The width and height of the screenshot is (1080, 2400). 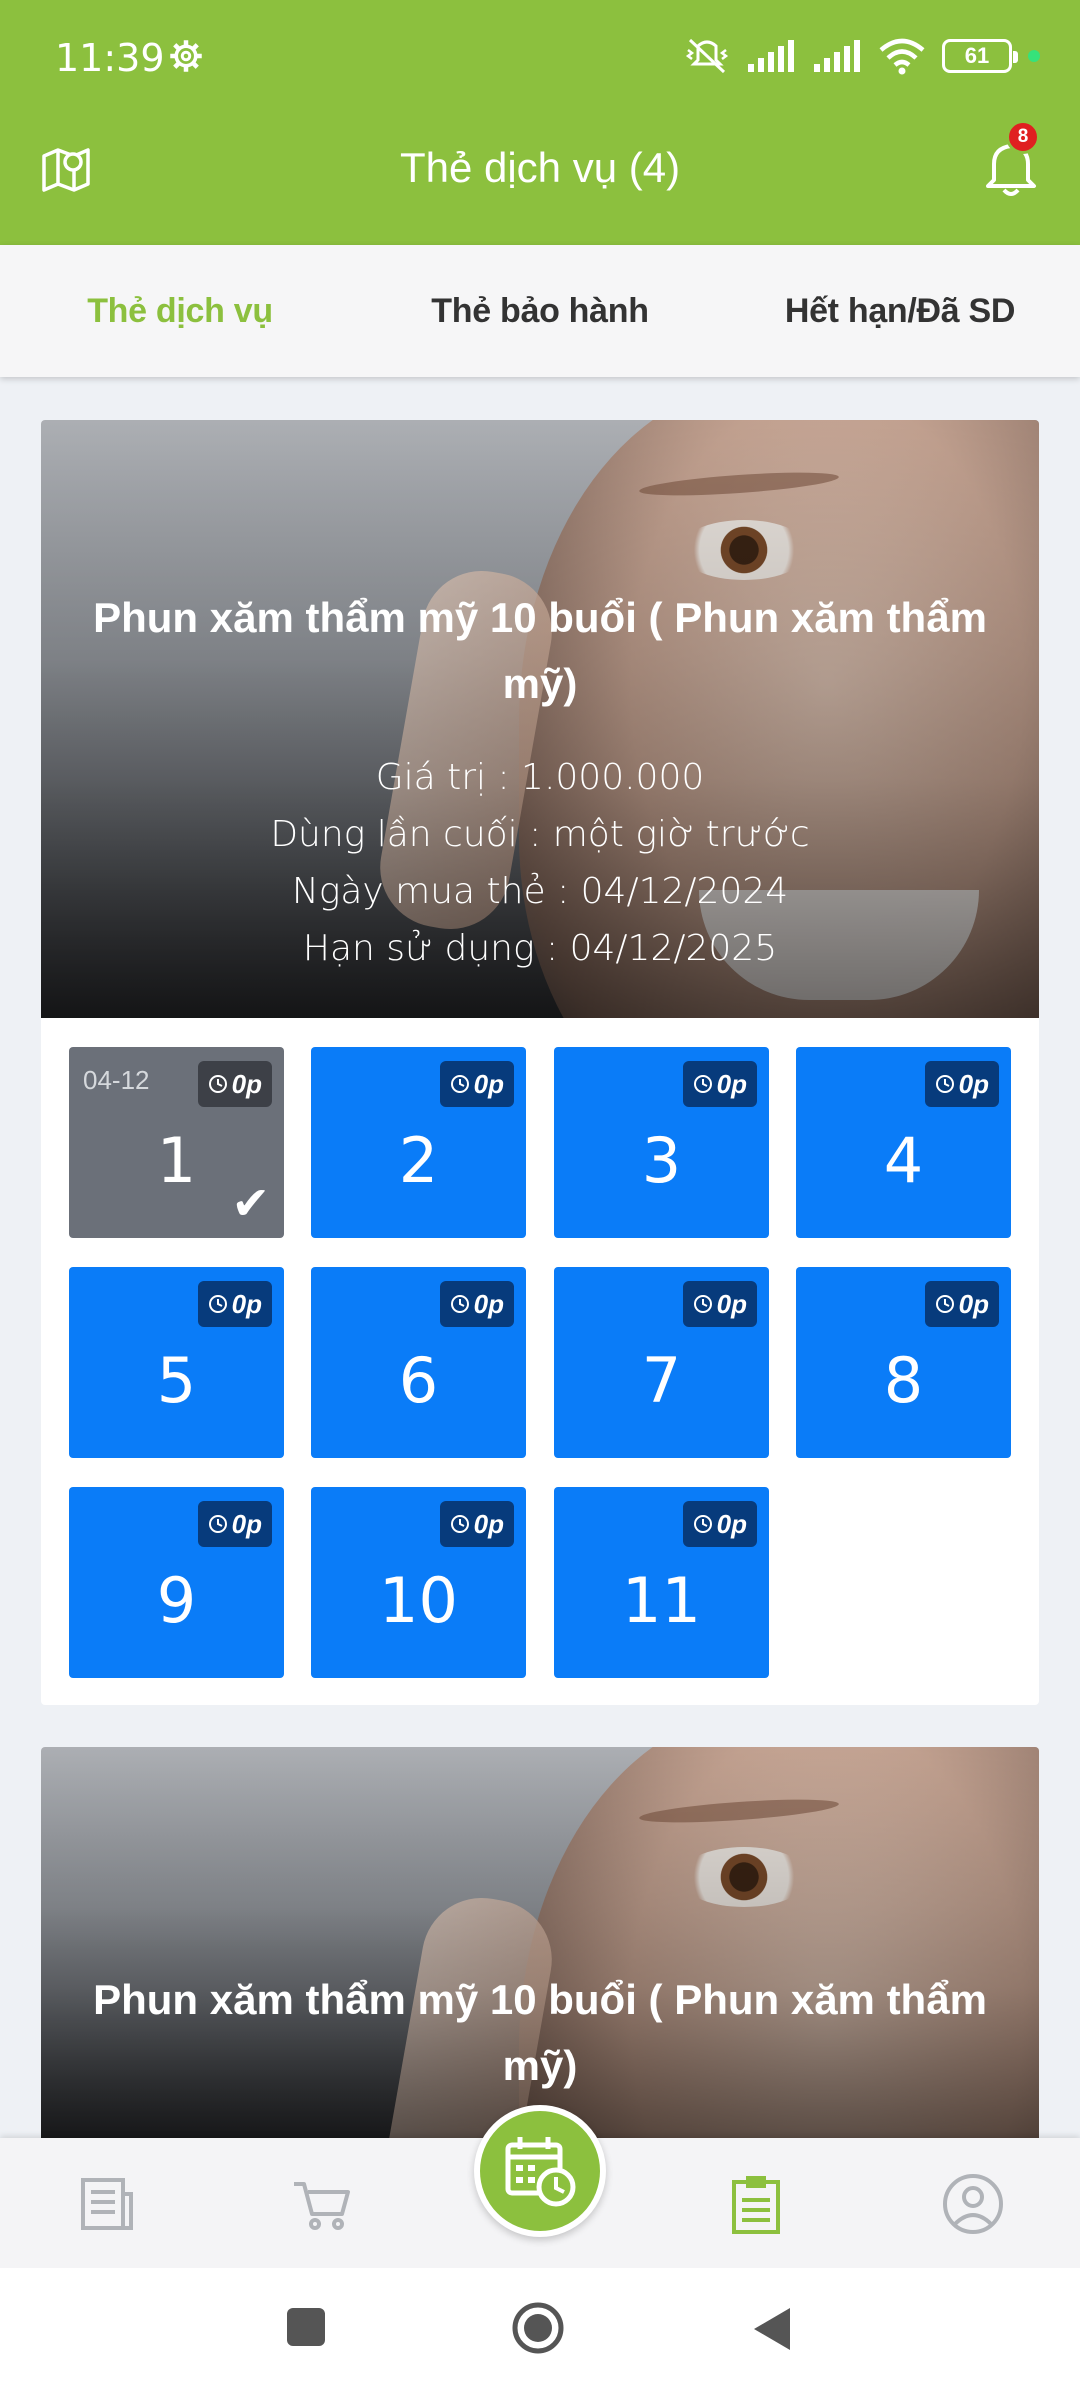 I want to click on status-time: 11:39, so click(x=110, y=58).